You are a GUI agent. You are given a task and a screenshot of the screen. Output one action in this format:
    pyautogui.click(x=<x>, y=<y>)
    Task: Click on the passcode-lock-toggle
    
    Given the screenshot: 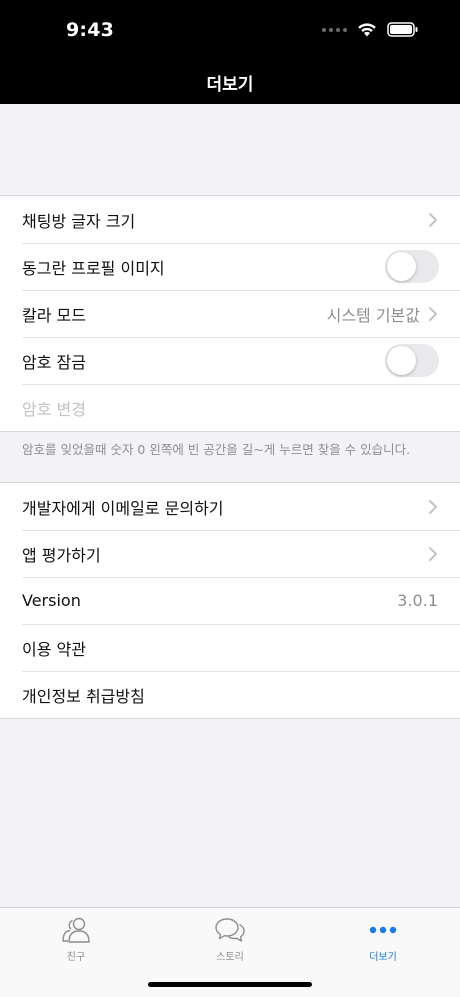 What is the action you would take?
    pyautogui.click(x=412, y=360)
    